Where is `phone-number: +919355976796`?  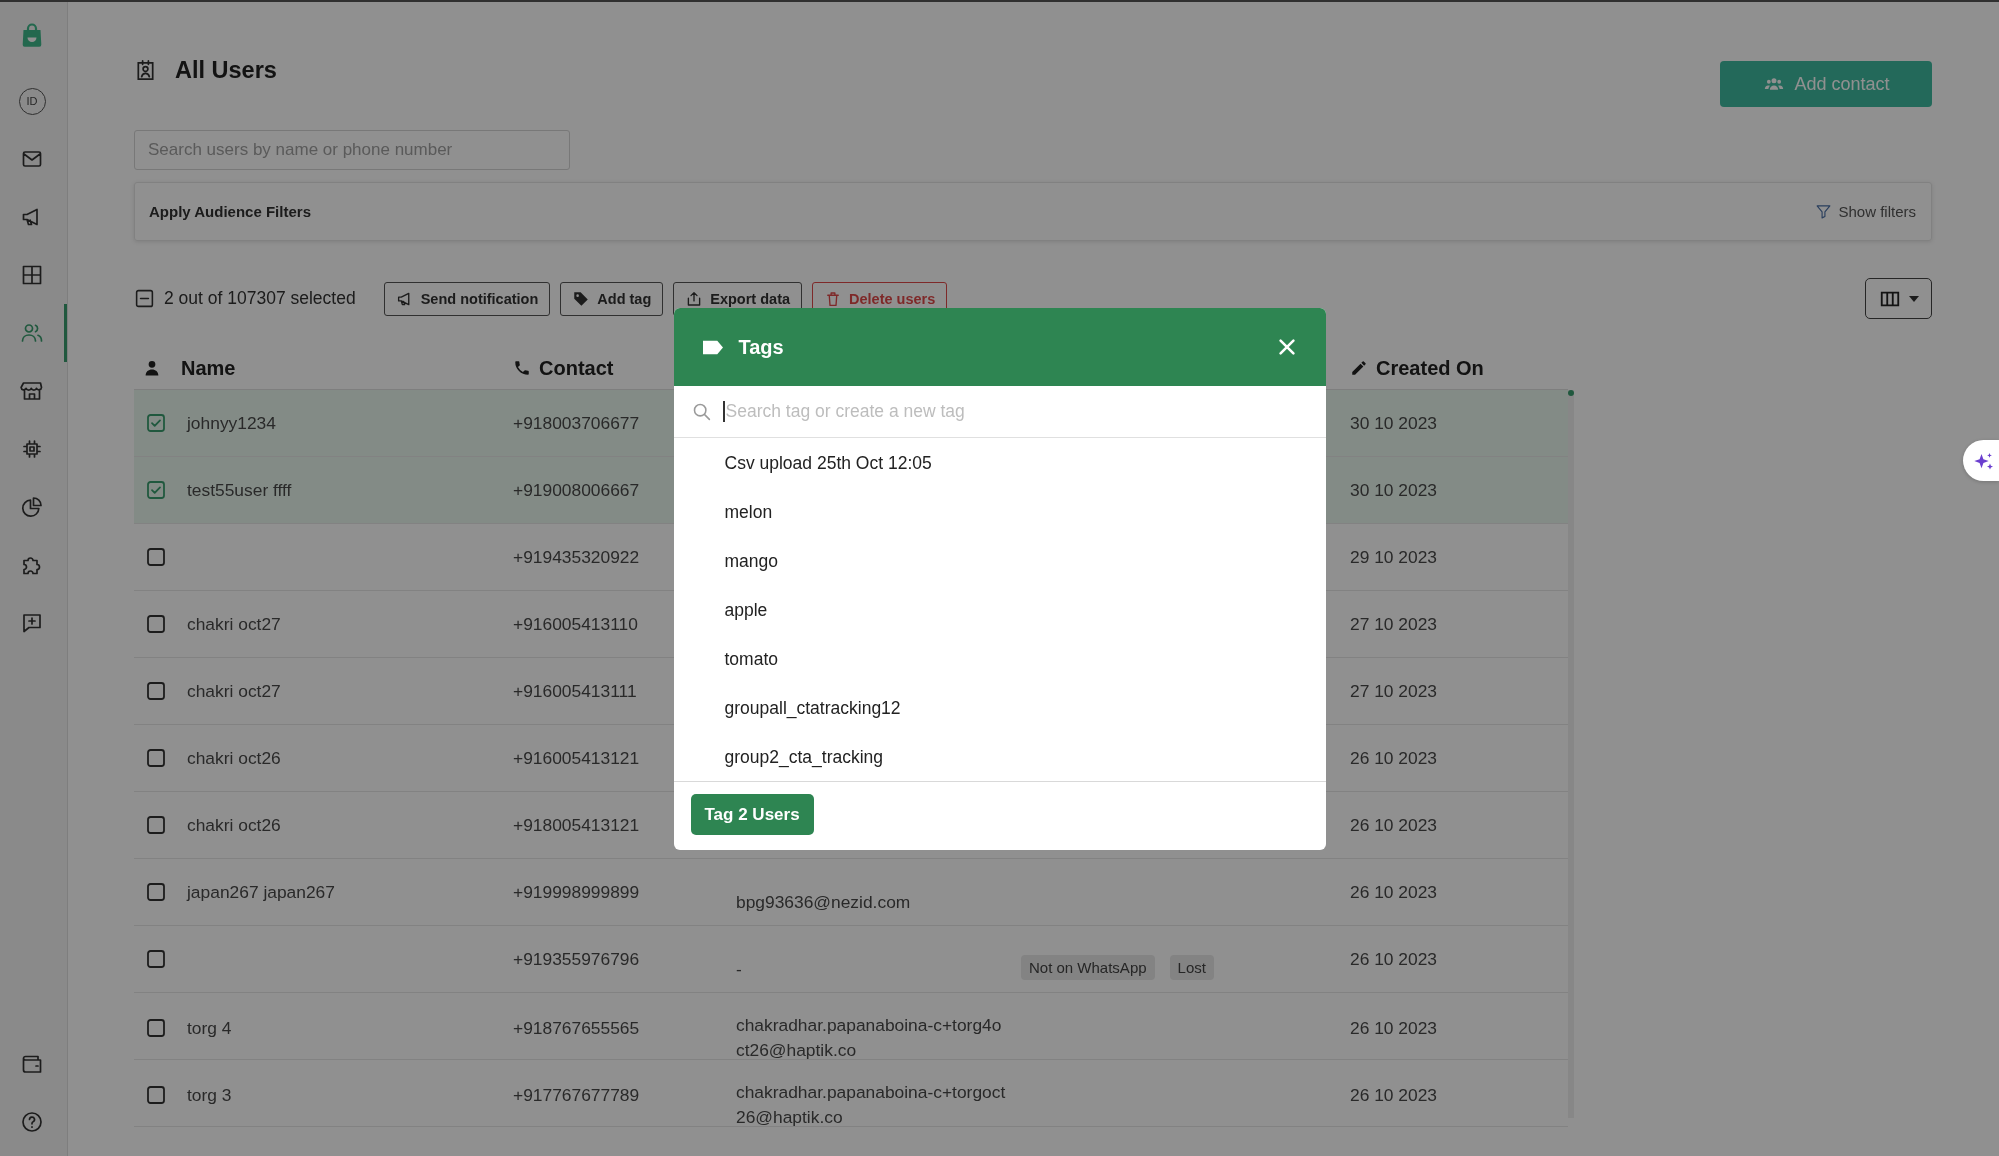
phone-number: +919355976796 is located at coordinates (576, 959).